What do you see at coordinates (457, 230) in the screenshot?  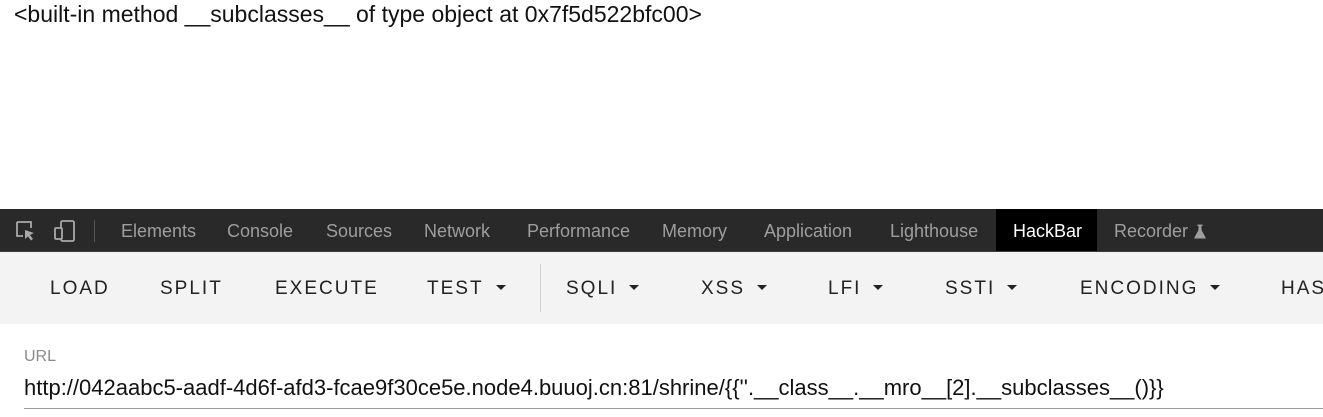 I see `tab-network: Network` at bounding box center [457, 230].